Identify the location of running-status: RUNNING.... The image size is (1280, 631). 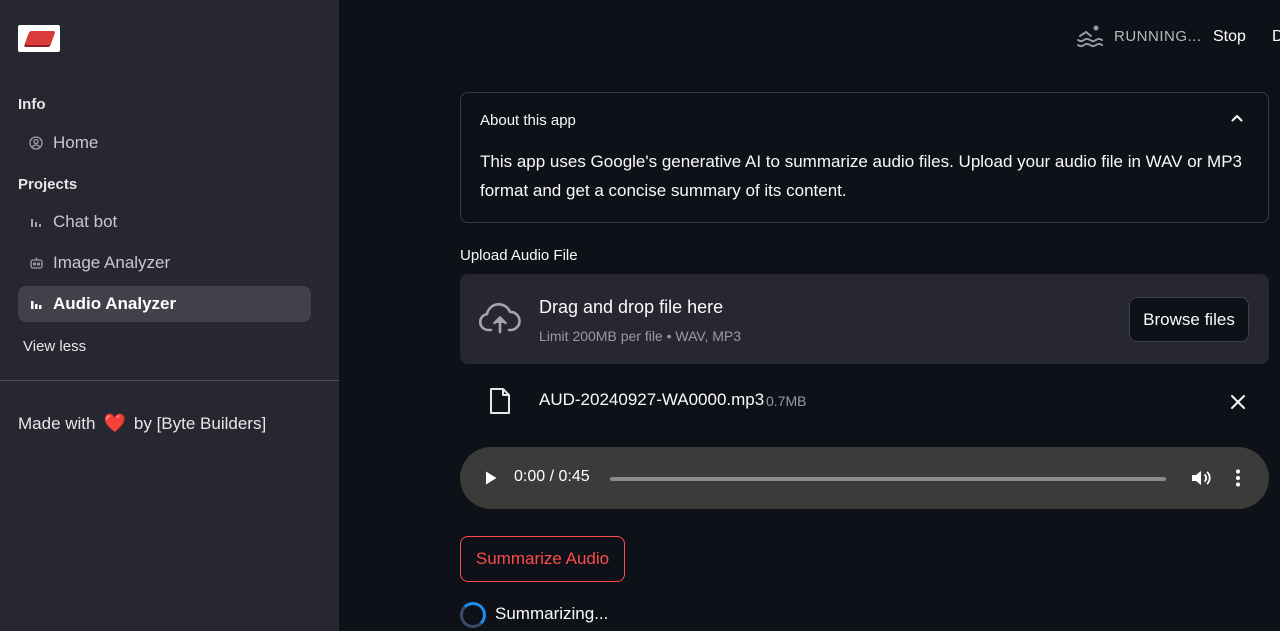
(1139, 36).